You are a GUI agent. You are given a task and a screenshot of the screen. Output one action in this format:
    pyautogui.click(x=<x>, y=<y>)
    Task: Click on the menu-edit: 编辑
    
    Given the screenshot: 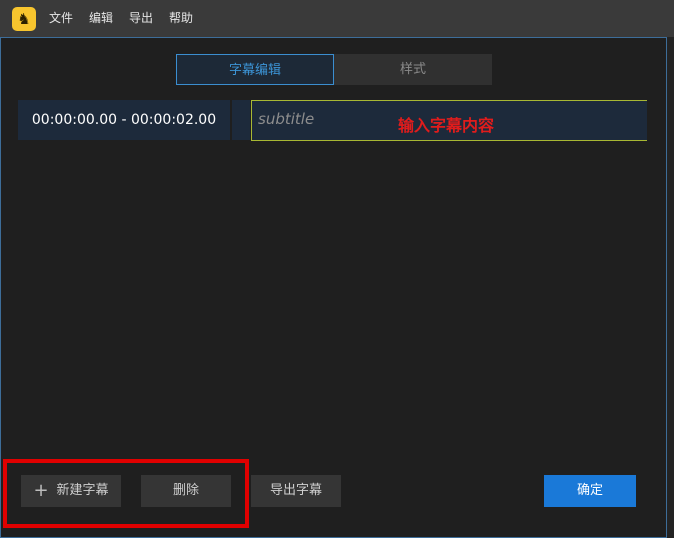 What is the action you would take?
    pyautogui.click(x=101, y=18)
    